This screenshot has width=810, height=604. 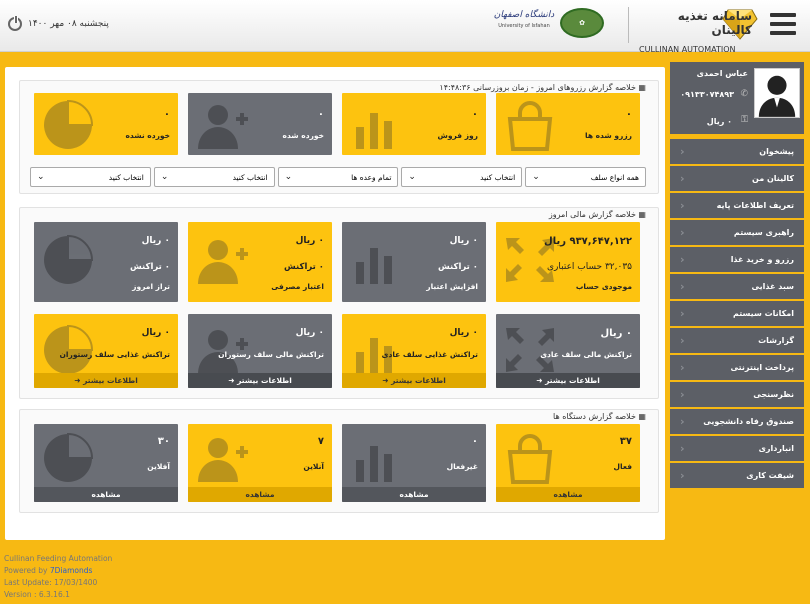 I want to click on power-icon, so click(x=15, y=23).